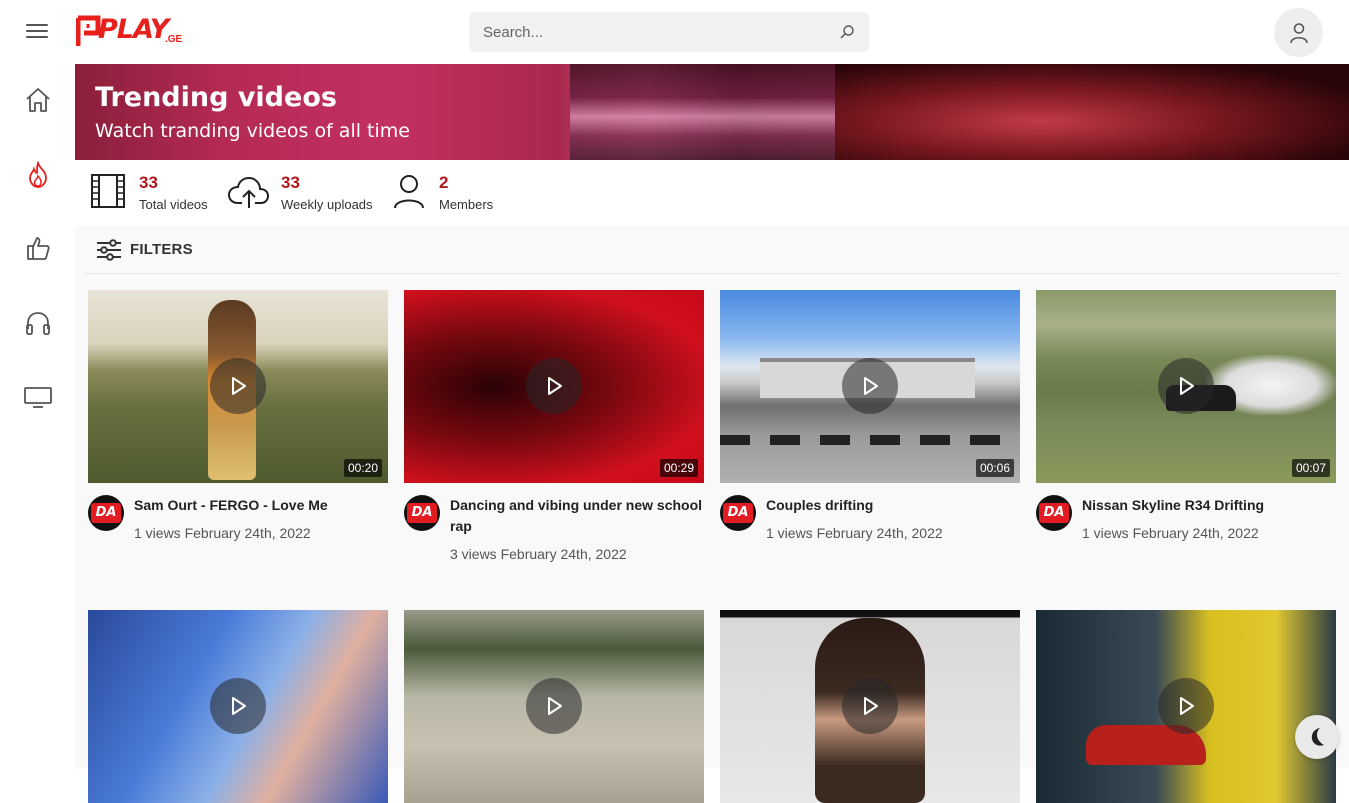  I want to click on video-title: Couples drifting, so click(893, 505).